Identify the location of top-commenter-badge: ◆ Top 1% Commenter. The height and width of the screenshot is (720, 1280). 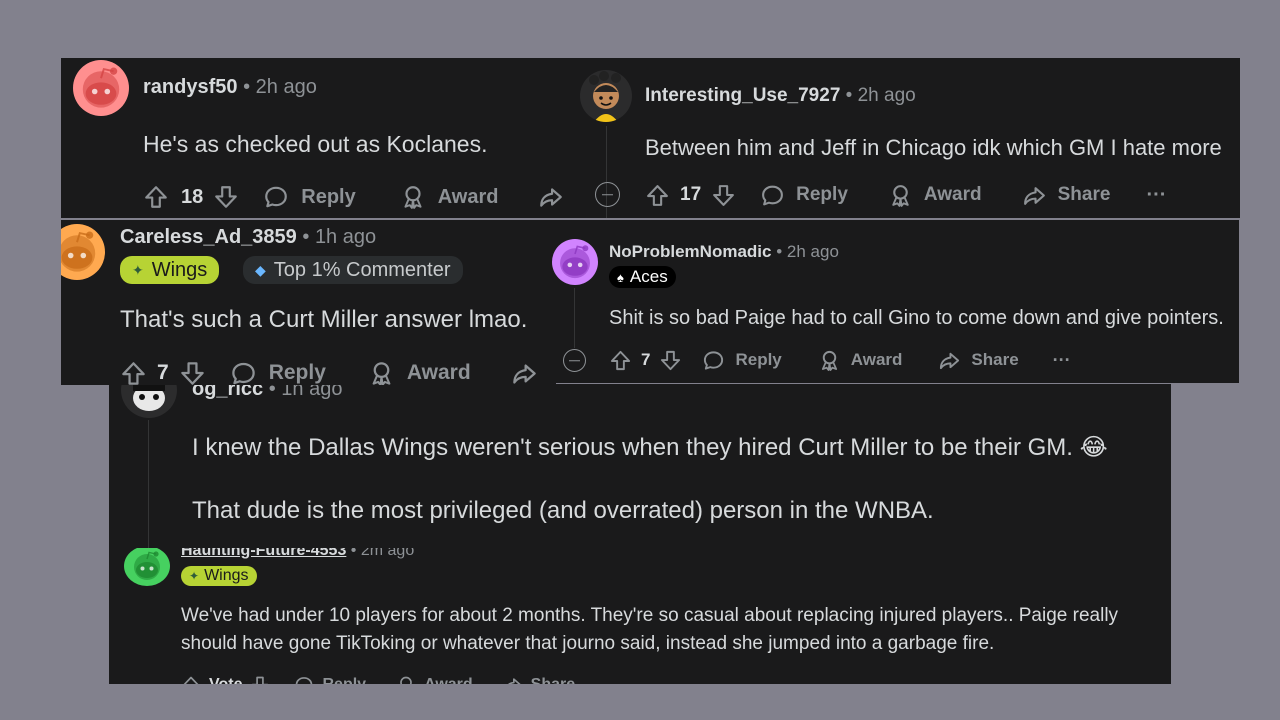
(353, 270).